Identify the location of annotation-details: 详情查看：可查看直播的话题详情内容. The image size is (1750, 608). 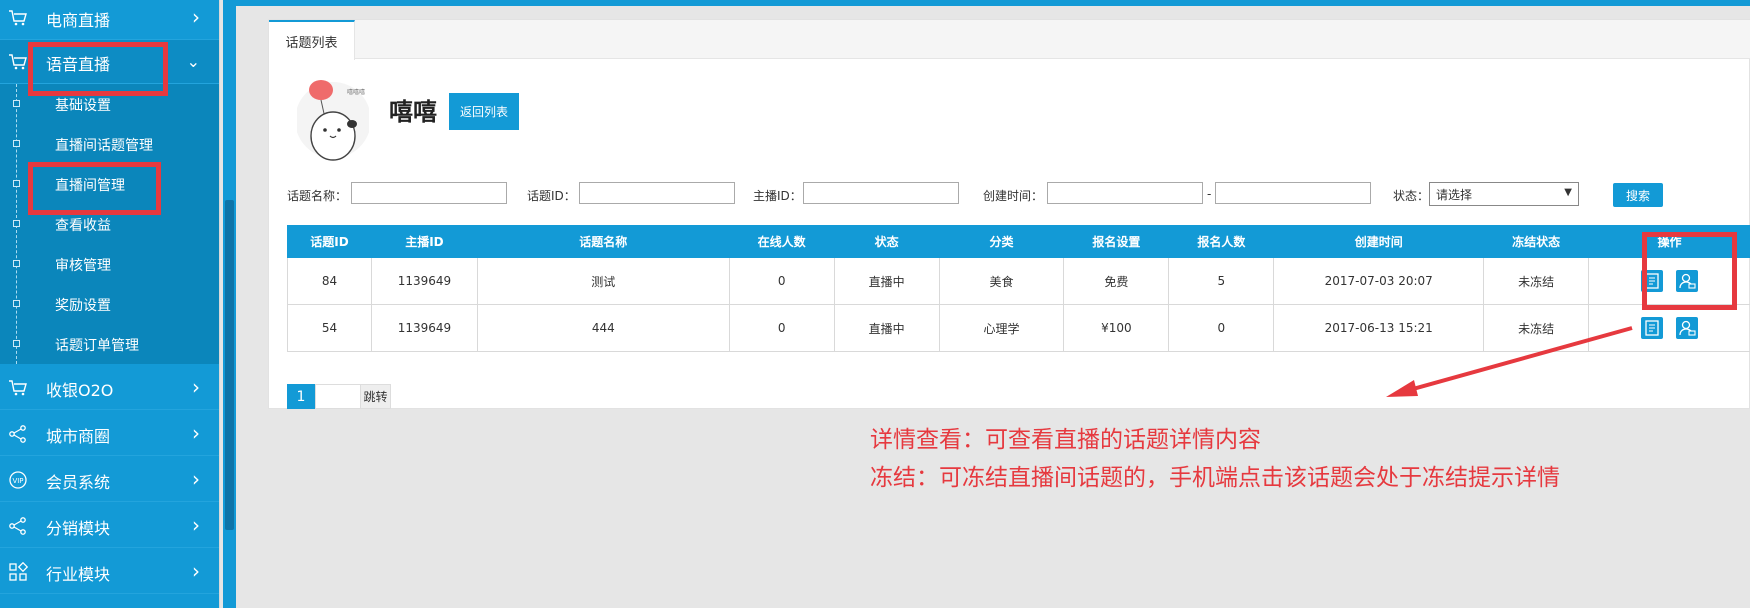
(1065, 440).